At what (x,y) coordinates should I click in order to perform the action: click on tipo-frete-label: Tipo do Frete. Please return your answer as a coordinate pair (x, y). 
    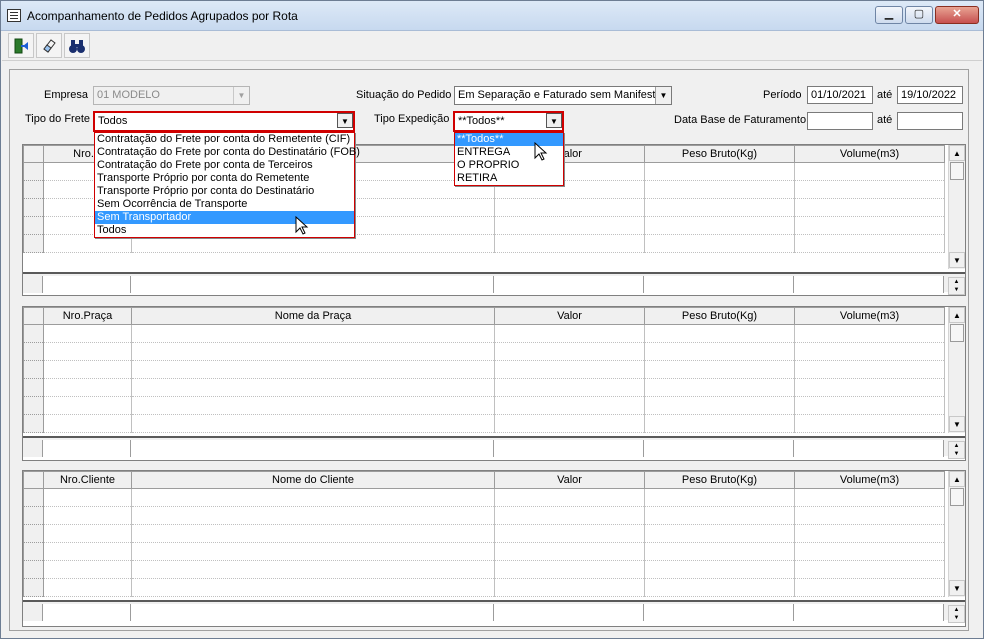
    Looking at the image, I should click on (58, 119).